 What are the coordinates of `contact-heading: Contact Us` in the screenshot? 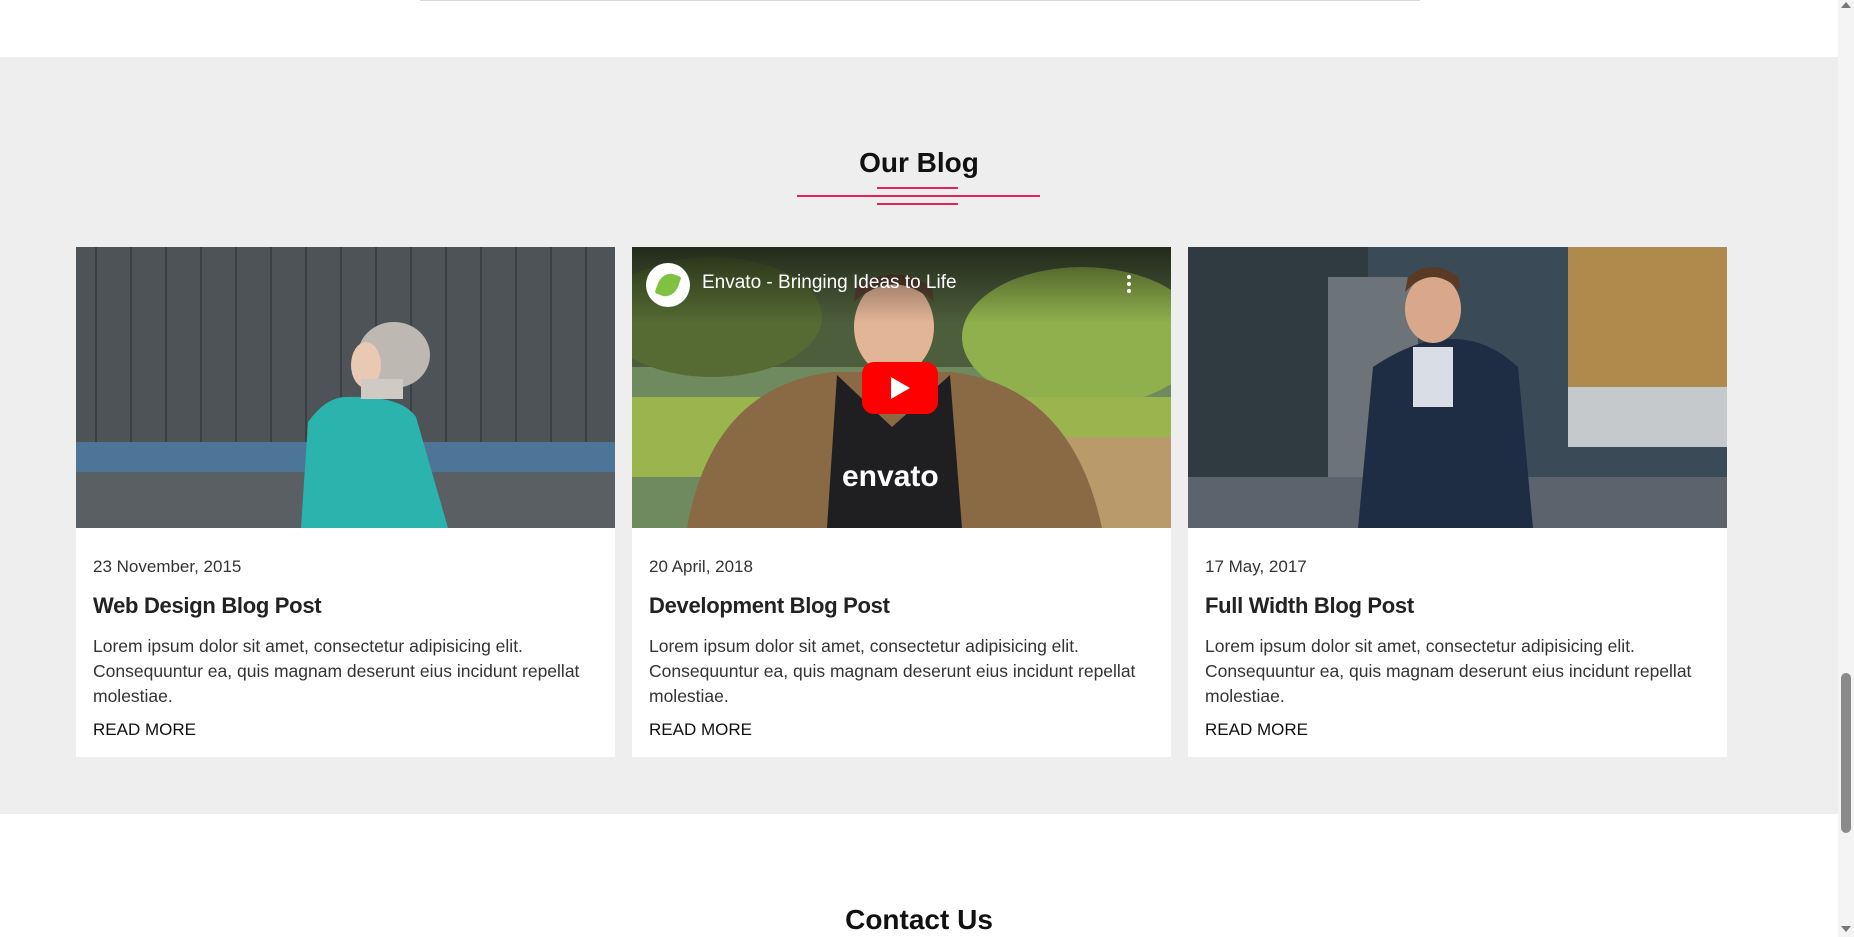 It's located at (919, 919).